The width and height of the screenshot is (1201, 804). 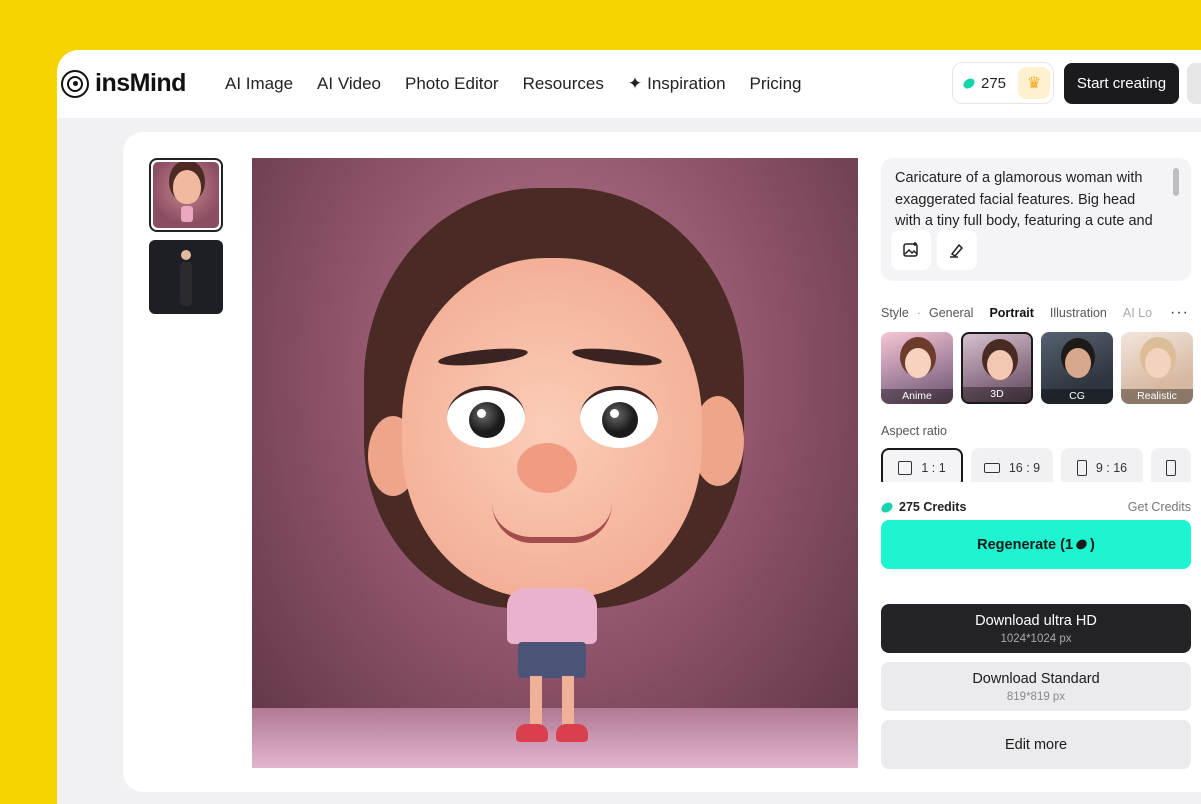 What do you see at coordinates (547, 468) in the screenshot?
I see `character-nose` at bounding box center [547, 468].